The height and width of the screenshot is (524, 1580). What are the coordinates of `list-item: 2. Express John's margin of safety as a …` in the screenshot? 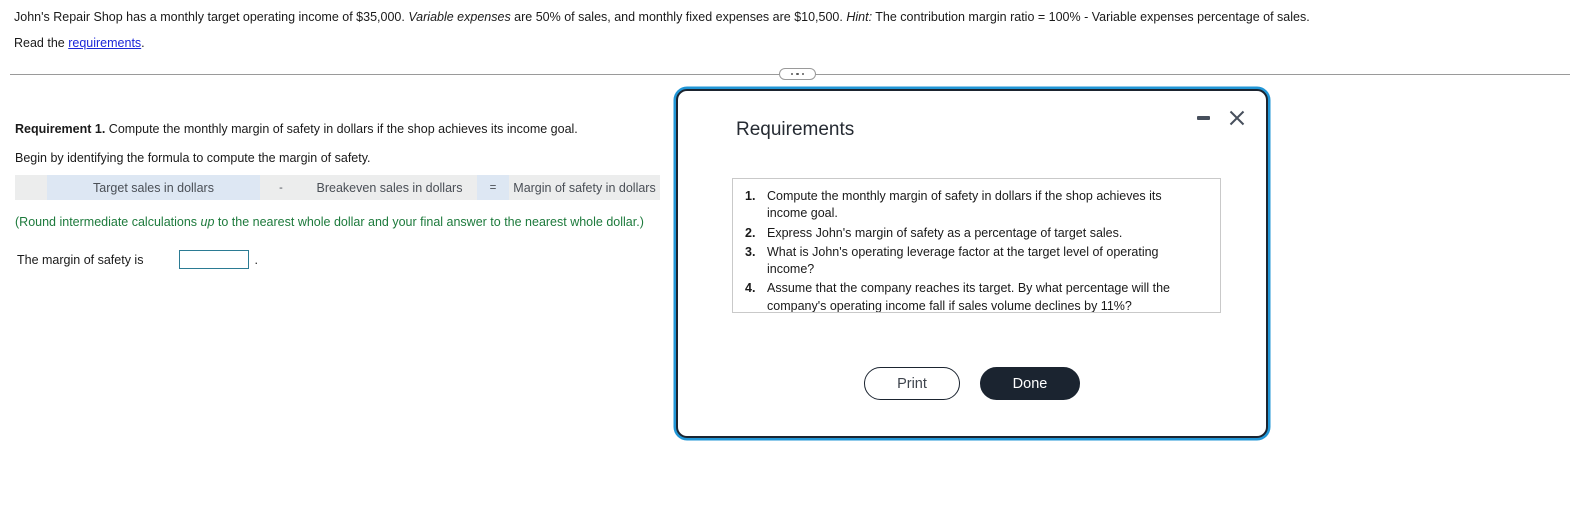 It's located at (976, 233).